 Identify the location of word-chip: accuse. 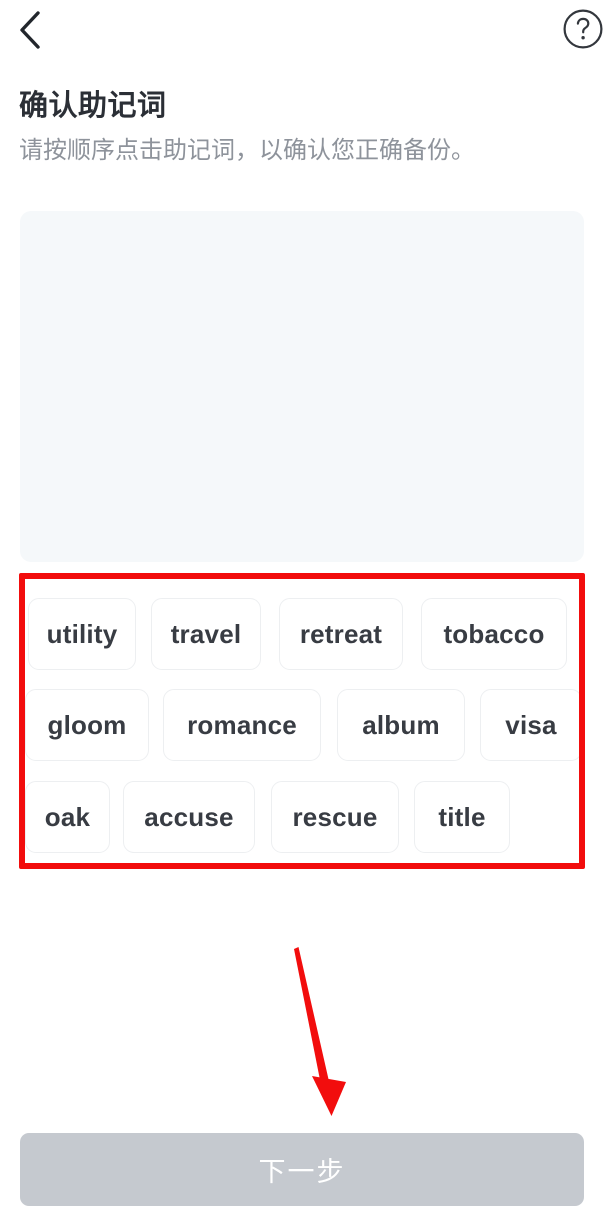
(189, 817).